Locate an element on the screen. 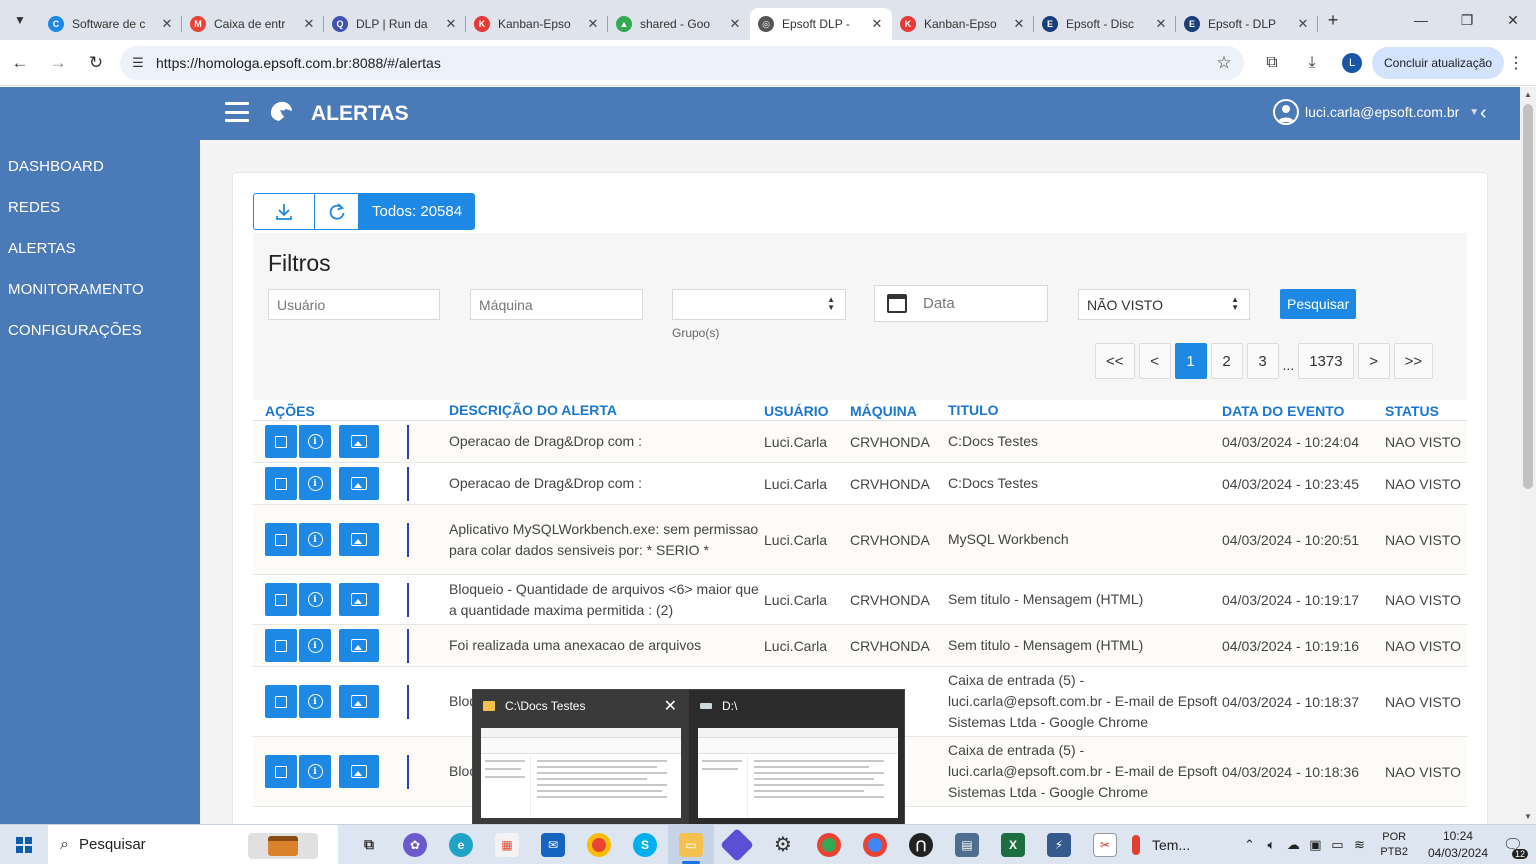 The image size is (1536, 864). download-icon: ⤓ is located at coordinates (1312, 63).